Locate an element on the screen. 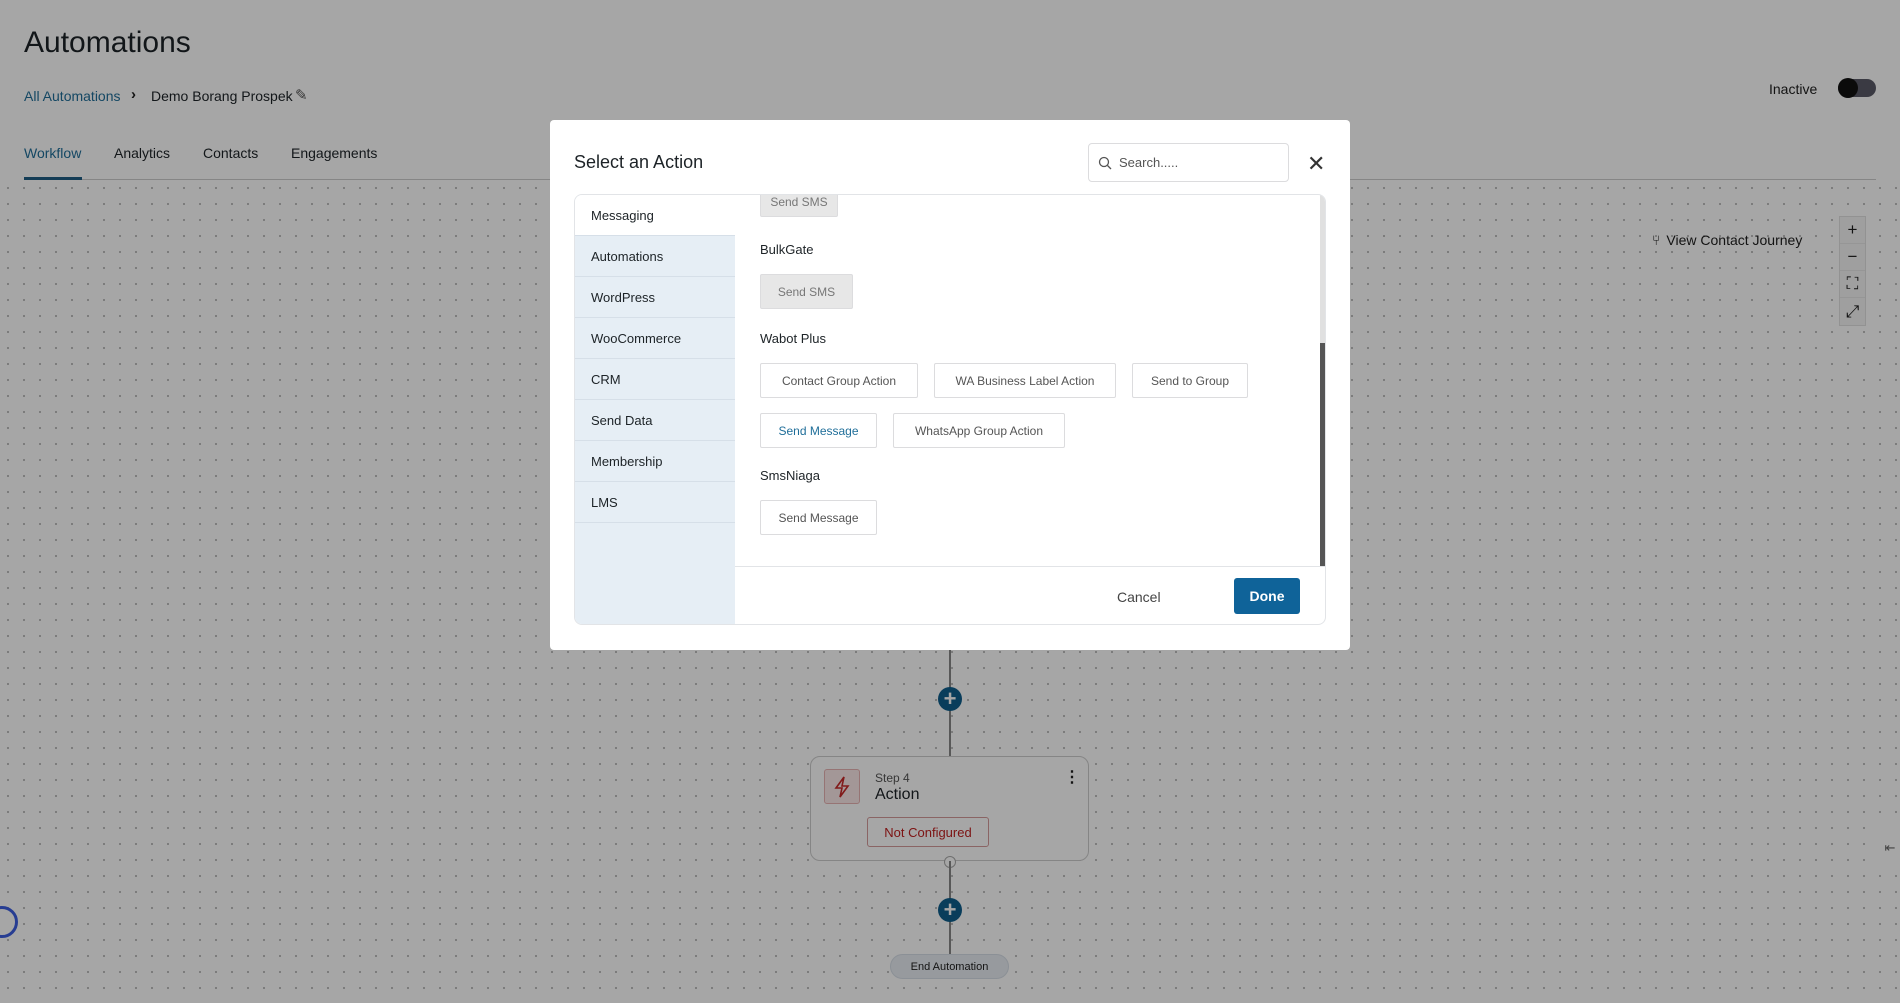 Image resolution: width=1900 pixels, height=1003 pixels. search-field is located at coordinates (1188, 162).